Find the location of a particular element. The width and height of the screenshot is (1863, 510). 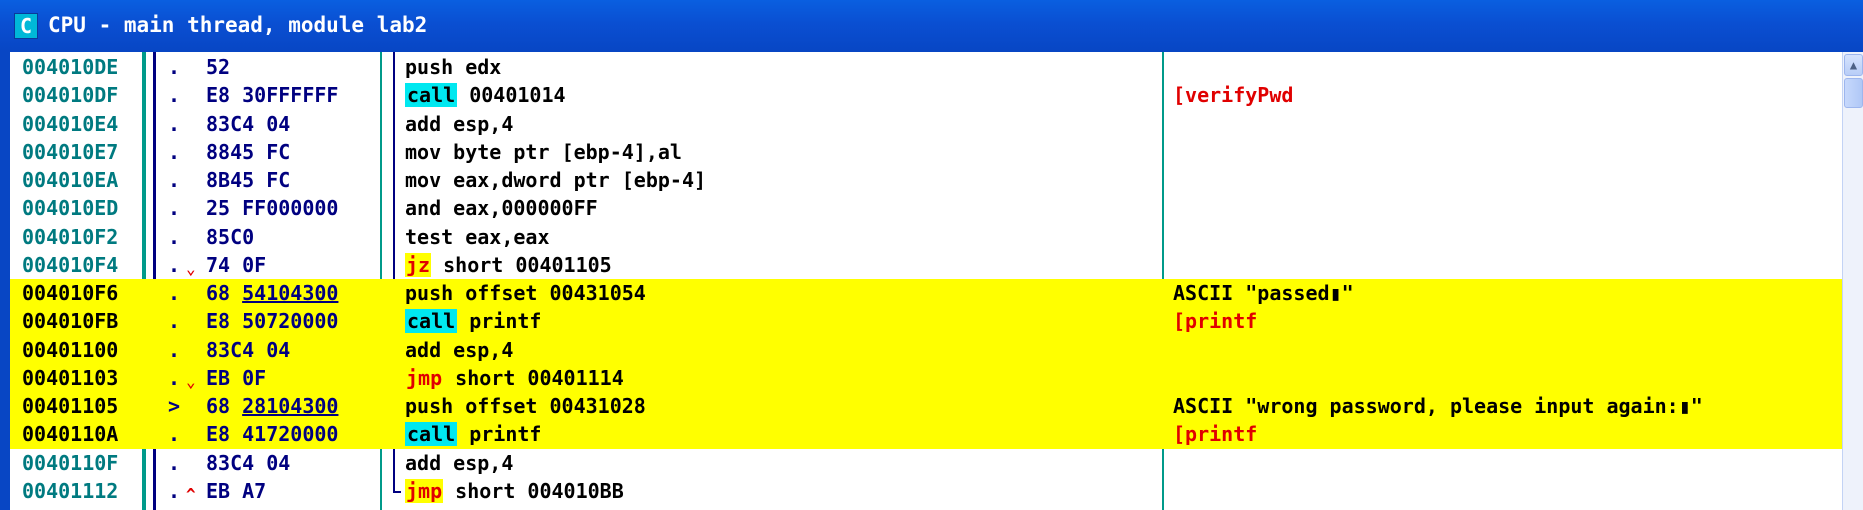

hex-bytes-cell: 8B45 FC is located at coordinates (248, 180).